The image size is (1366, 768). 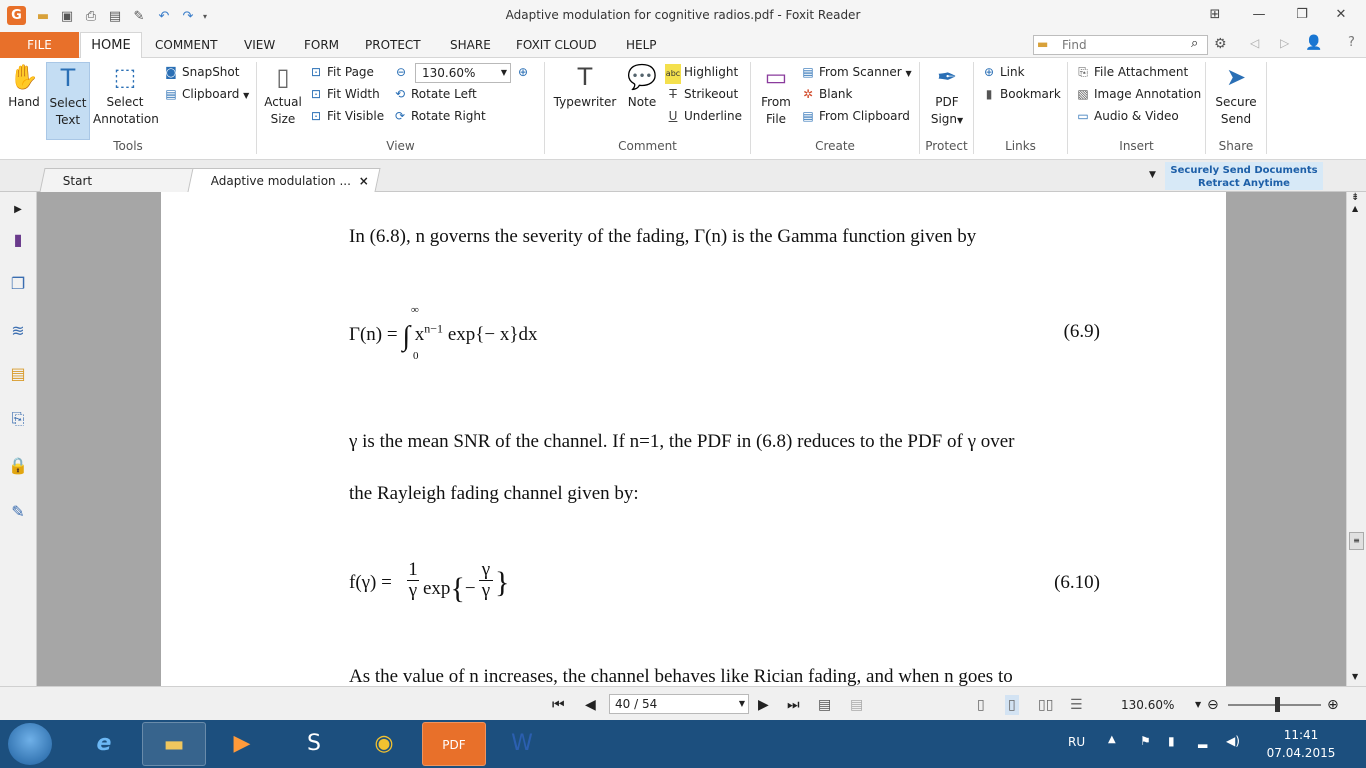 I want to click on next-result-icon: ▷, so click(x=1284, y=43).